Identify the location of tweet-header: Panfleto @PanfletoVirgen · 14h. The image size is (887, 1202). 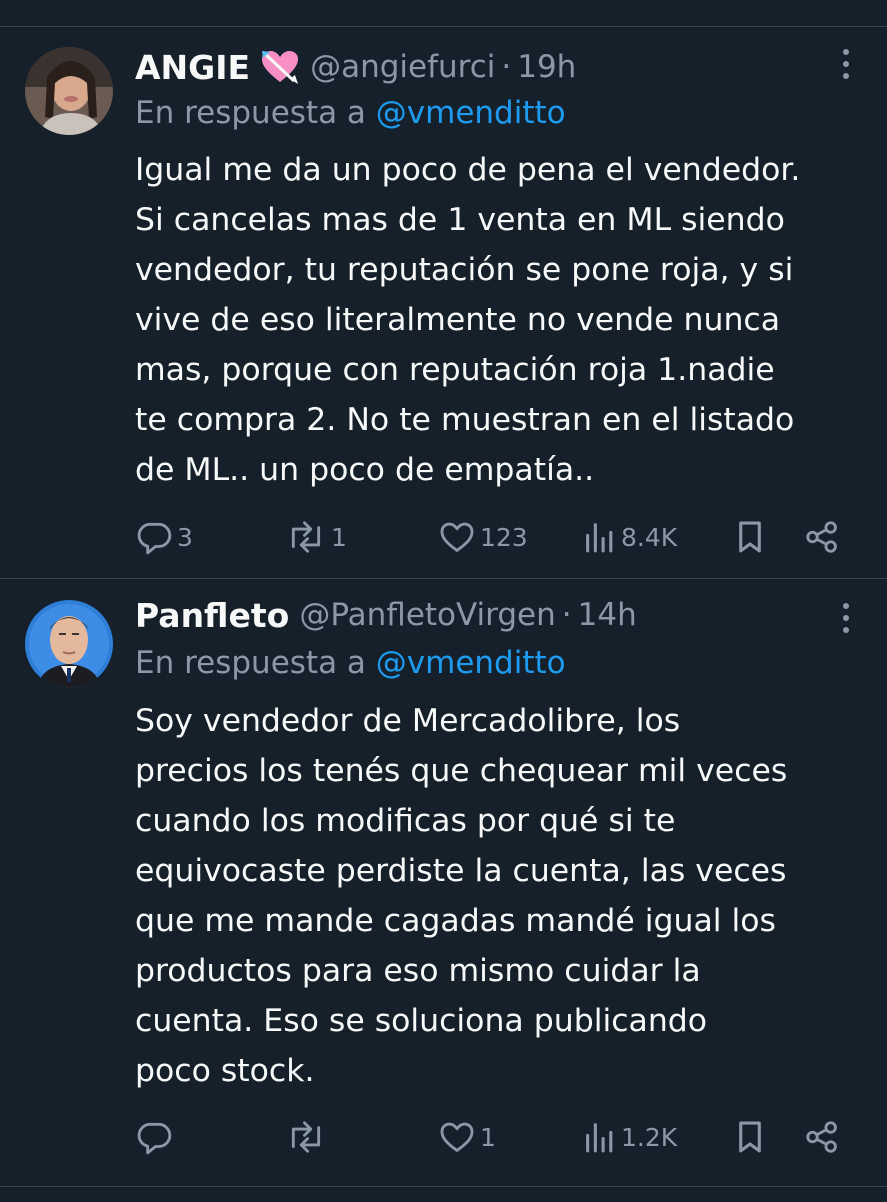
(386, 615).